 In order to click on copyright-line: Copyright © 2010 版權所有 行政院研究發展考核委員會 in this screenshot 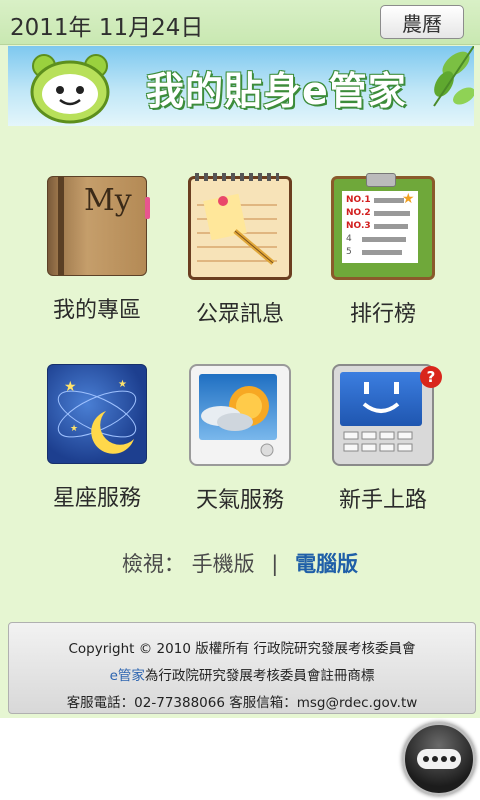, I will do `click(242, 649)`.